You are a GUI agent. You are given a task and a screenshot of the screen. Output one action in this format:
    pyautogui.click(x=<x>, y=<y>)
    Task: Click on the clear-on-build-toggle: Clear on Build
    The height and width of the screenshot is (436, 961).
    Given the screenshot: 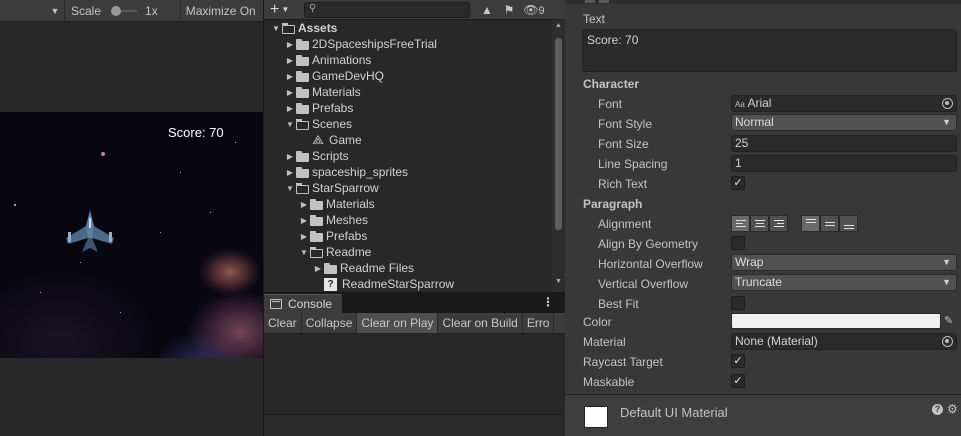 What is the action you would take?
    pyautogui.click(x=480, y=323)
    